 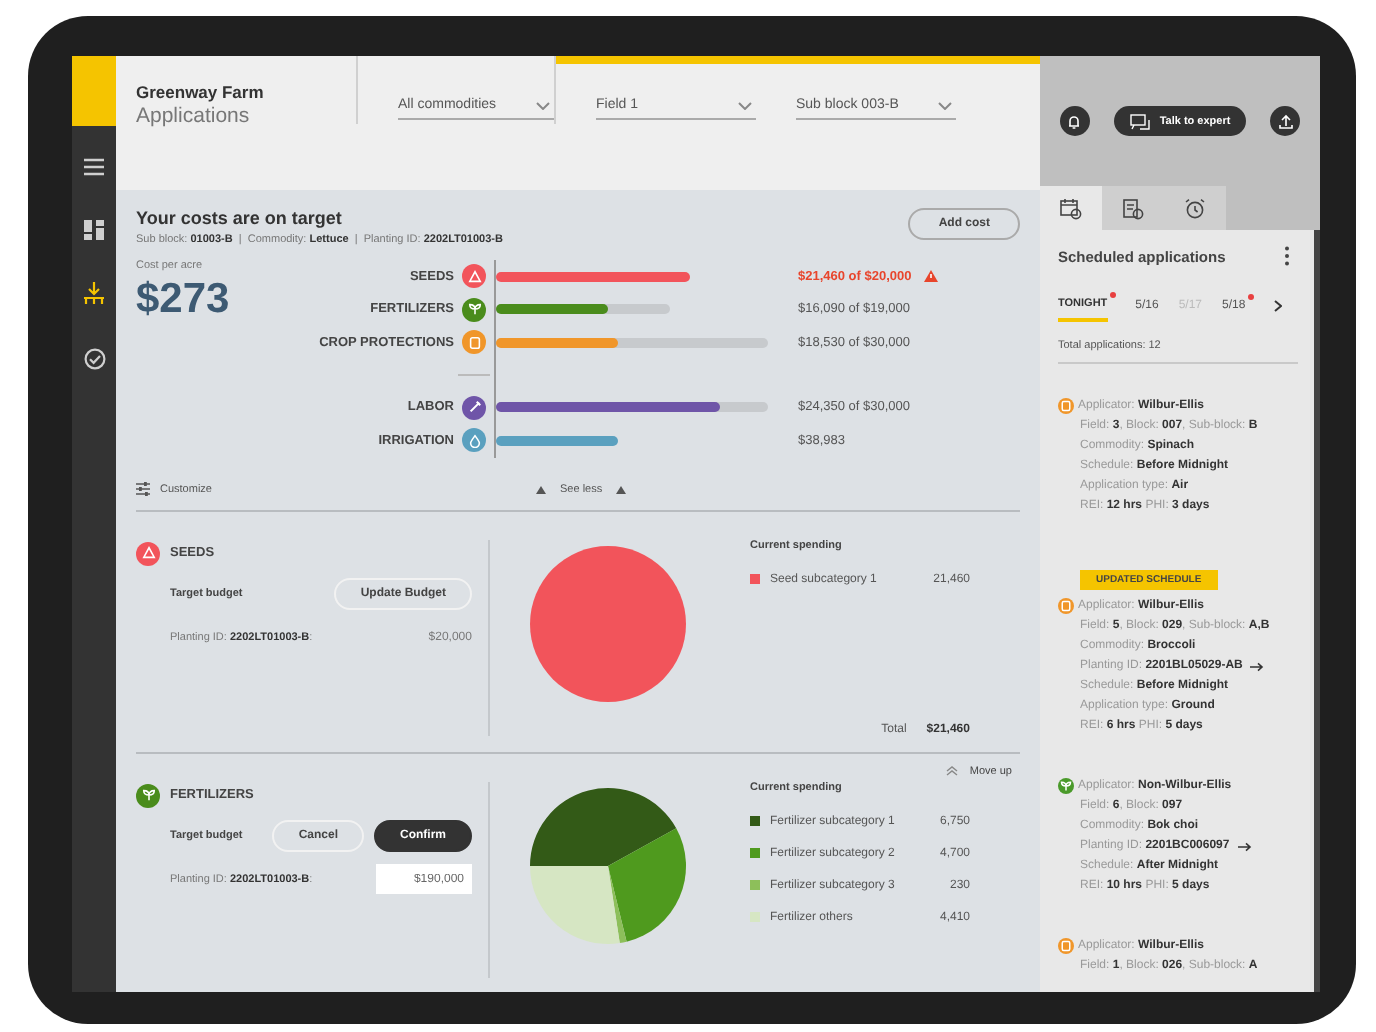 What do you see at coordinates (1287, 256) in the screenshot?
I see `more-options-icon` at bounding box center [1287, 256].